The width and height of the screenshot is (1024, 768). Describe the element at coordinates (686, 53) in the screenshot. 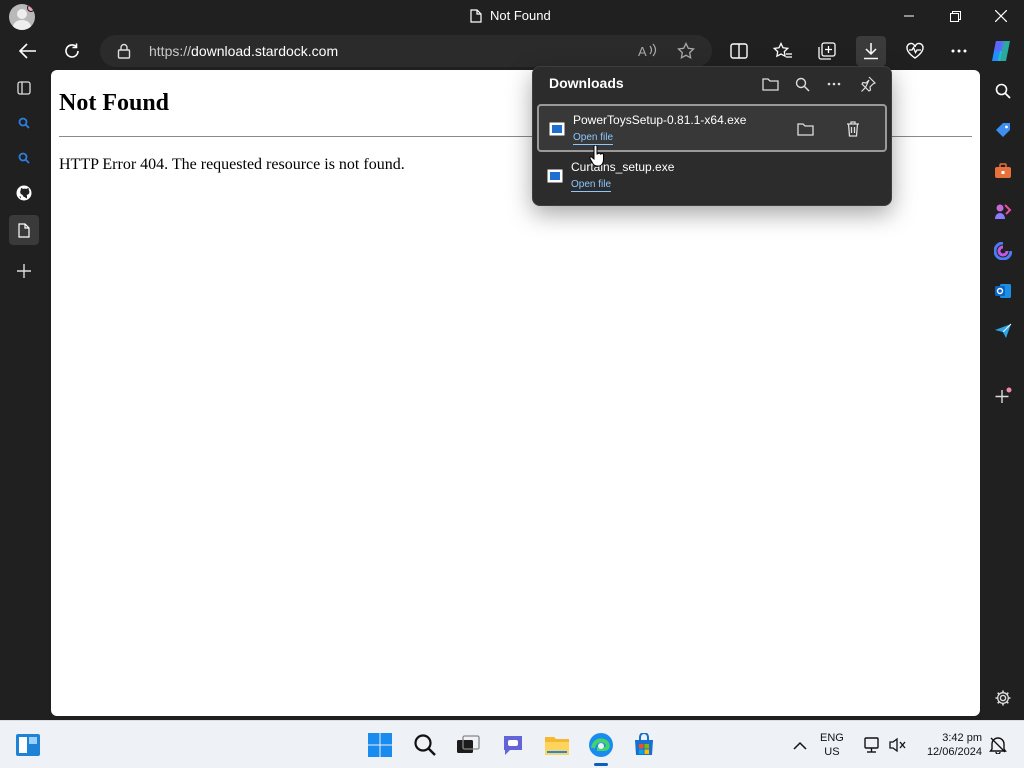

I see `favorite-star-icon` at that location.